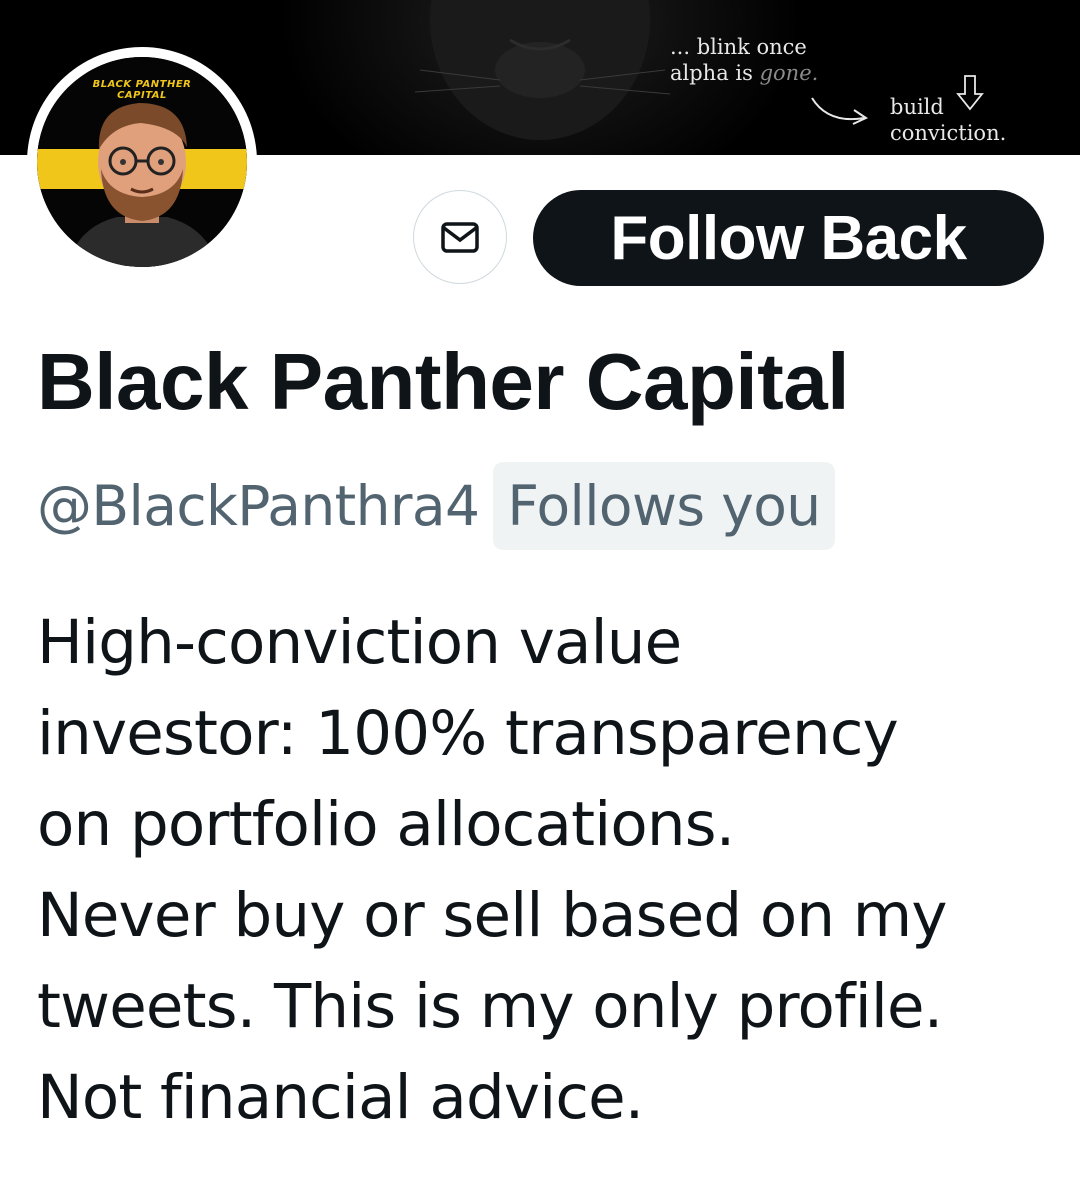 Image resolution: width=1080 pixels, height=1196 pixels. I want to click on bio-line: Never buy or sell based on my, so click(492, 915).